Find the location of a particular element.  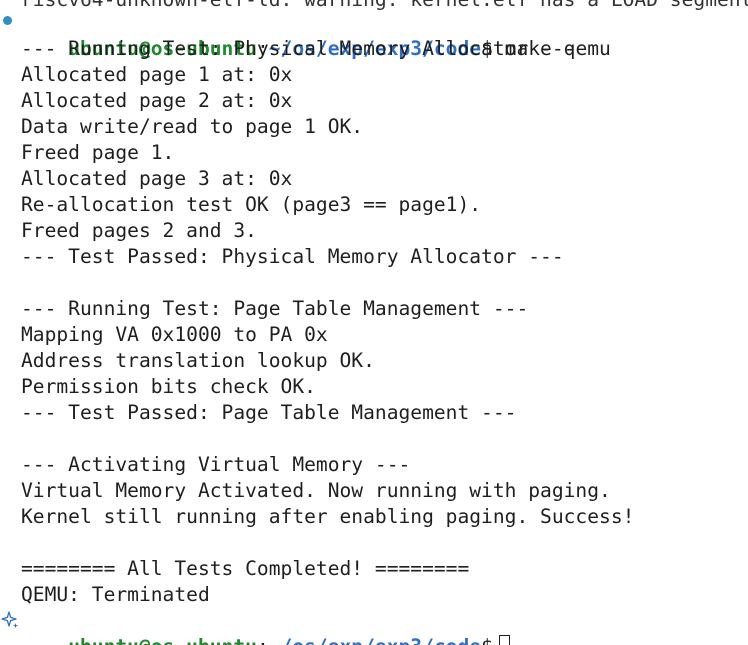

output-line: Mapping VA 0x1000 to PA 0x is located at coordinates (174, 334).